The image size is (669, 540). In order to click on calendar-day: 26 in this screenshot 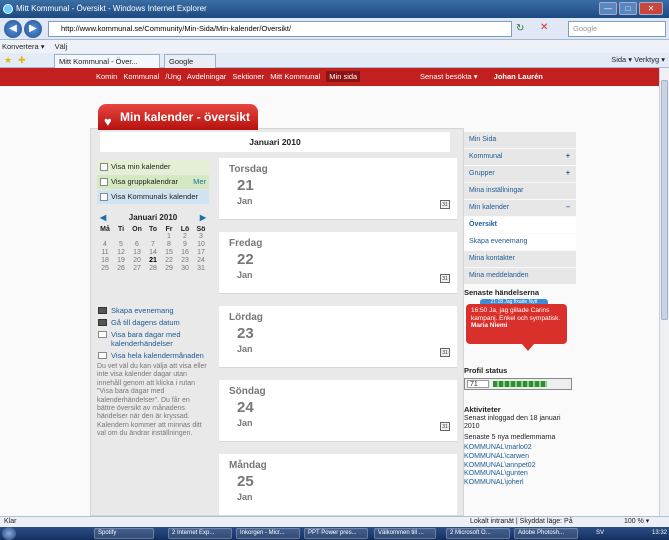, I will do `click(121, 268)`.